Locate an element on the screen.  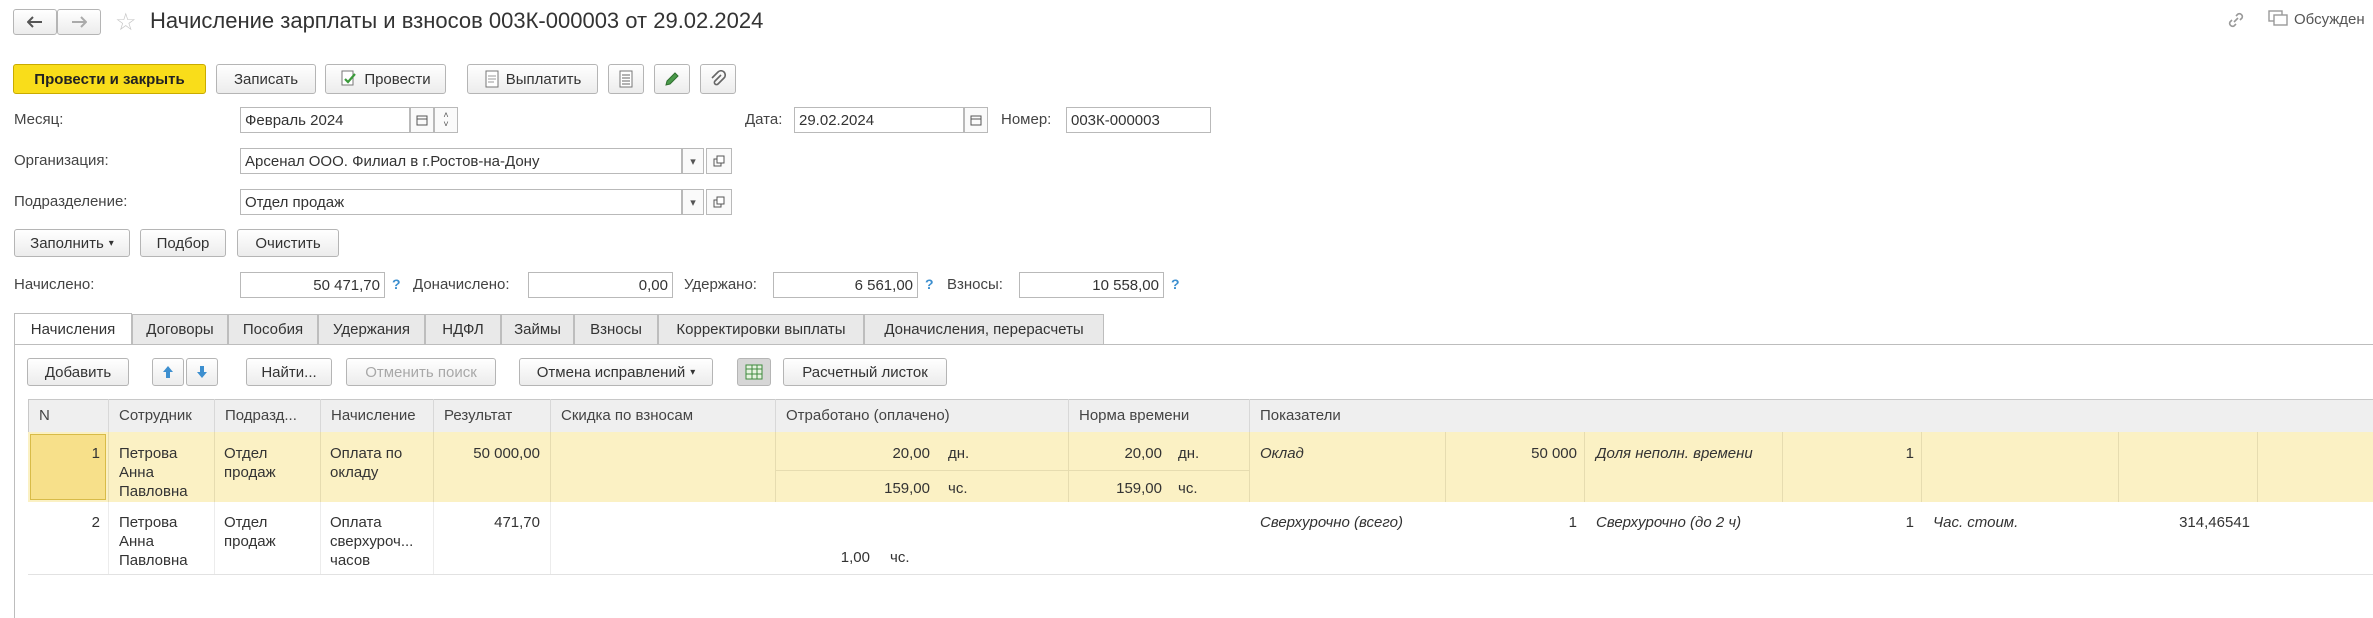
report-button is located at coordinates (626, 79).